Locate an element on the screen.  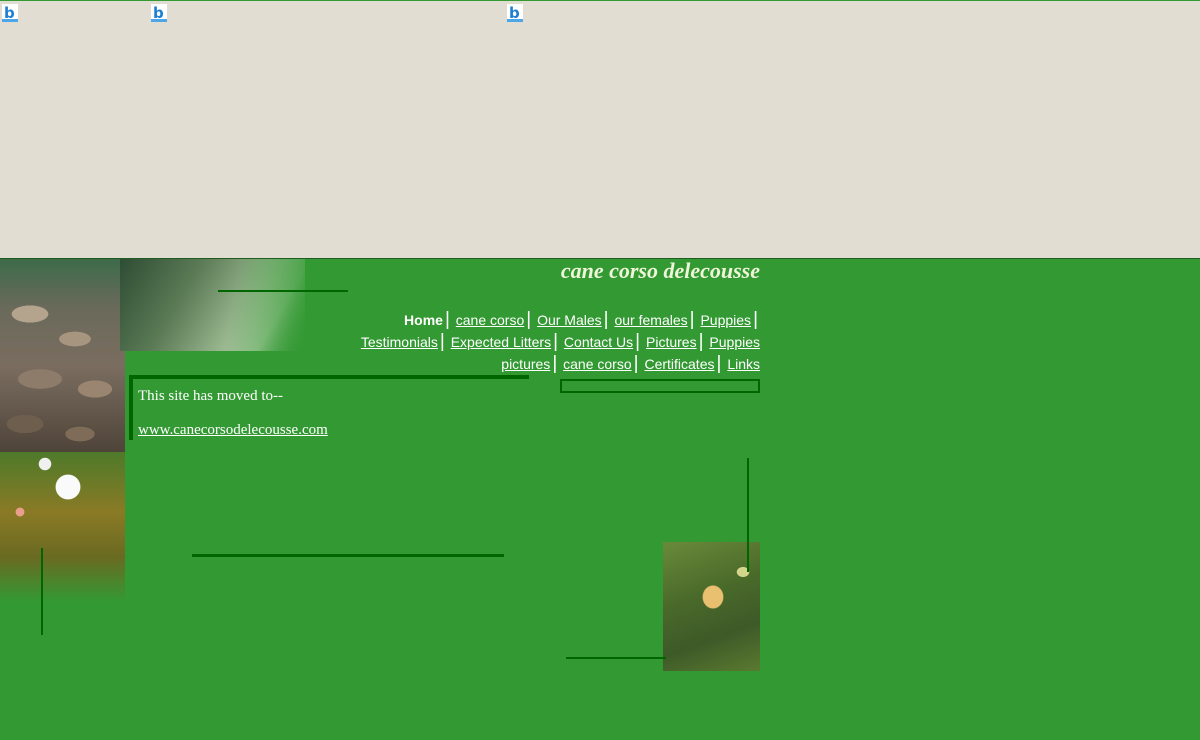
nav-cane-corso: cane corso is located at coordinates (490, 320).